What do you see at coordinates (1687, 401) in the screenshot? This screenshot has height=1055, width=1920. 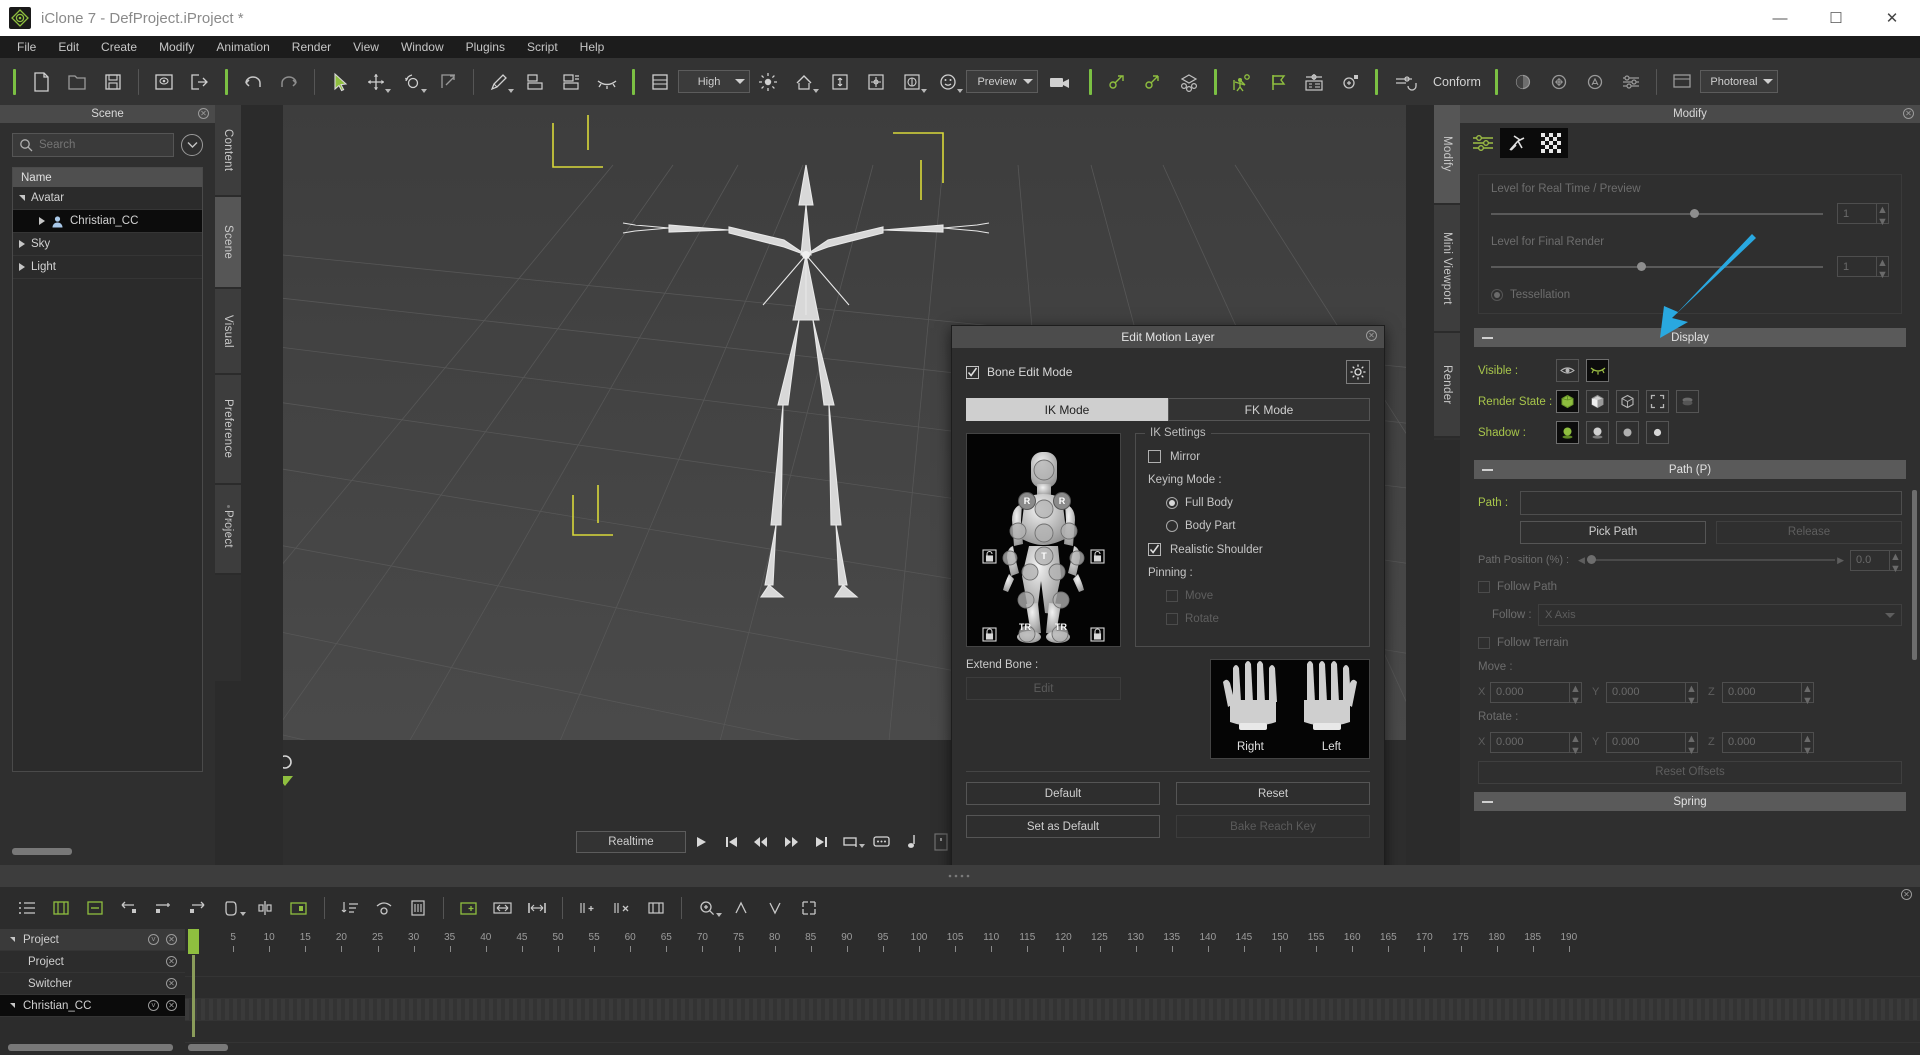 I see `transparent-cube-icon` at bounding box center [1687, 401].